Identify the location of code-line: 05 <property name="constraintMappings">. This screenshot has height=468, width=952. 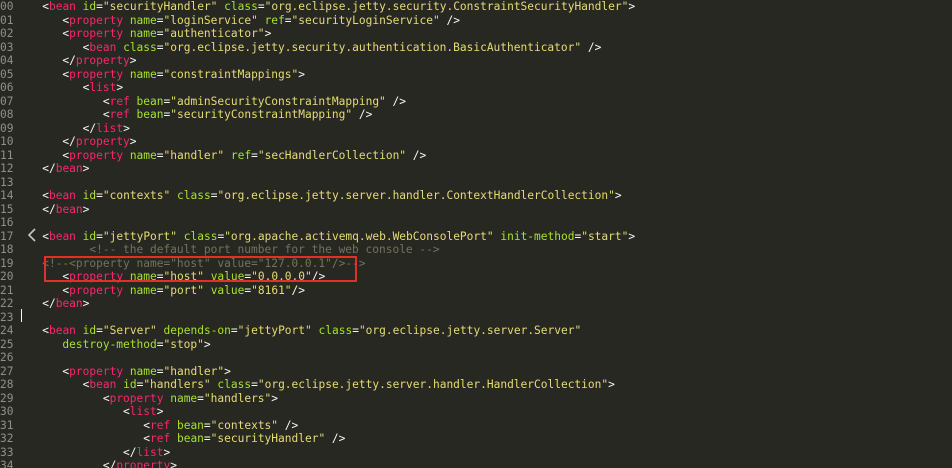
(476, 75).